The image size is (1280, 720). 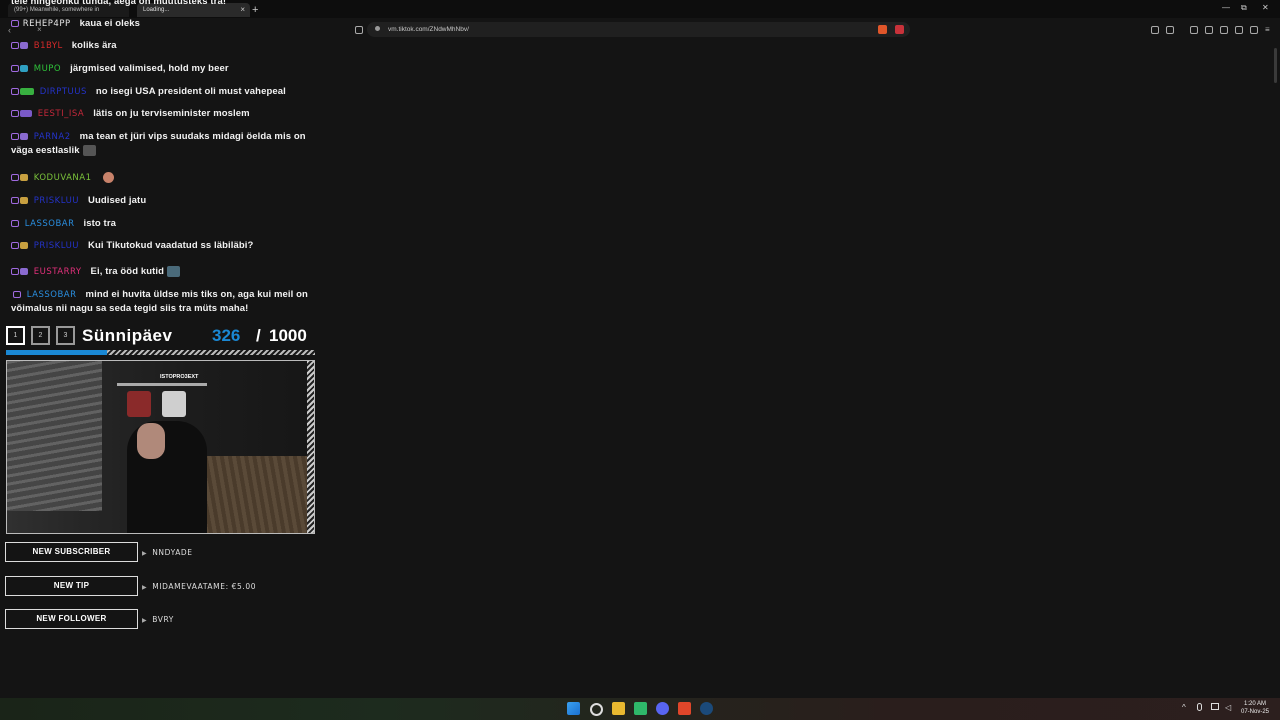 What do you see at coordinates (899, 29) in the screenshot?
I see `brave-rewards-icon` at bounding box center [899, 29].